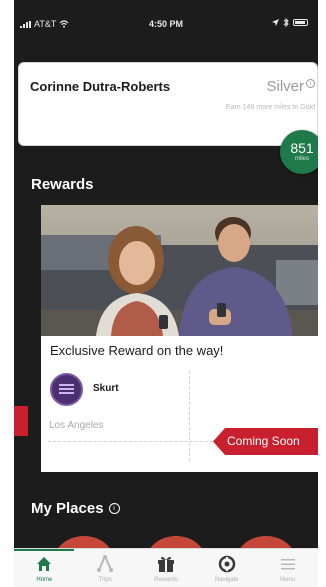  What do you see at coordinates (105, 580) in the screenshot?
I see `tab-label: Trips` at bounding box center [105, 580].